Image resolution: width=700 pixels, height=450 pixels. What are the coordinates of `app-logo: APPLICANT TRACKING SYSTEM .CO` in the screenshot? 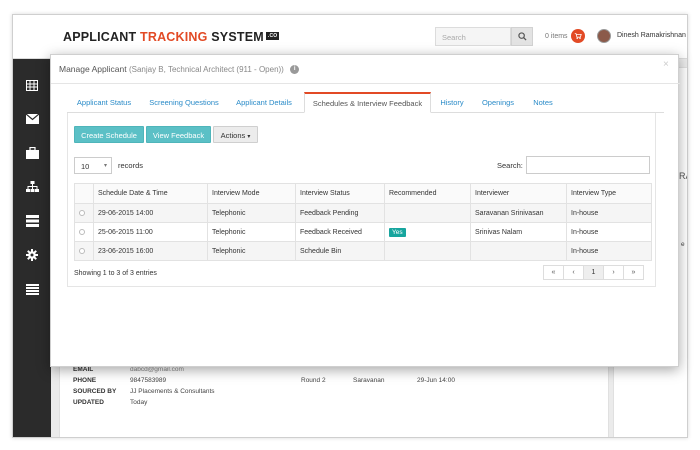 It's located at (171, 37).